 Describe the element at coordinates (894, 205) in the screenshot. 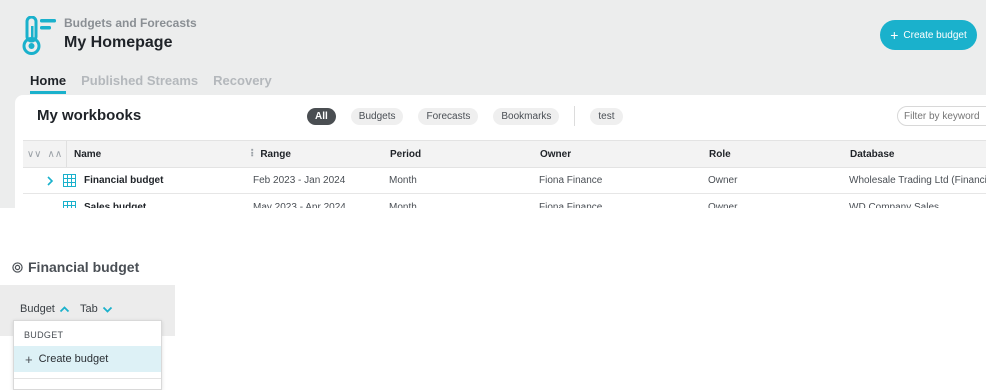

I see `row-database: WD Company Sales` at that location.